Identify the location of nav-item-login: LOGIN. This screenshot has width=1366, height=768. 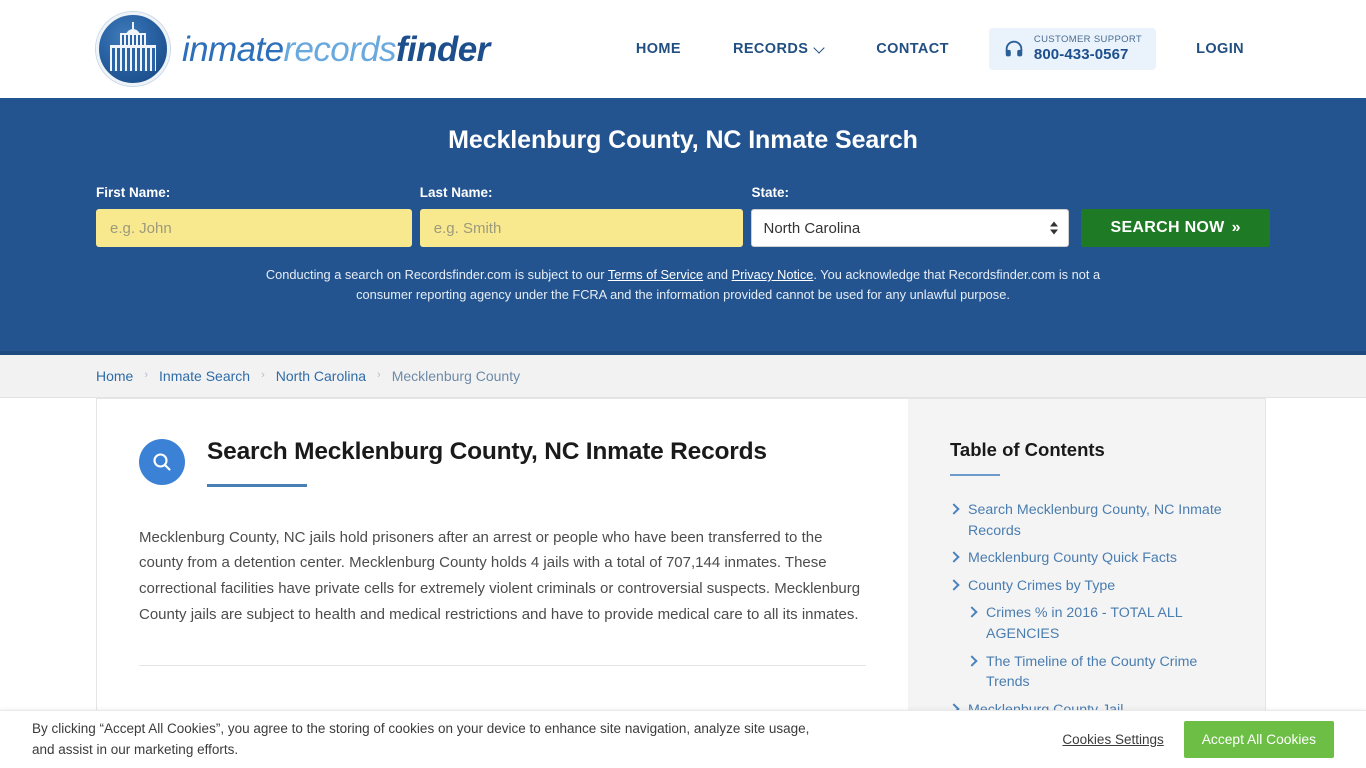
(1220, 49).